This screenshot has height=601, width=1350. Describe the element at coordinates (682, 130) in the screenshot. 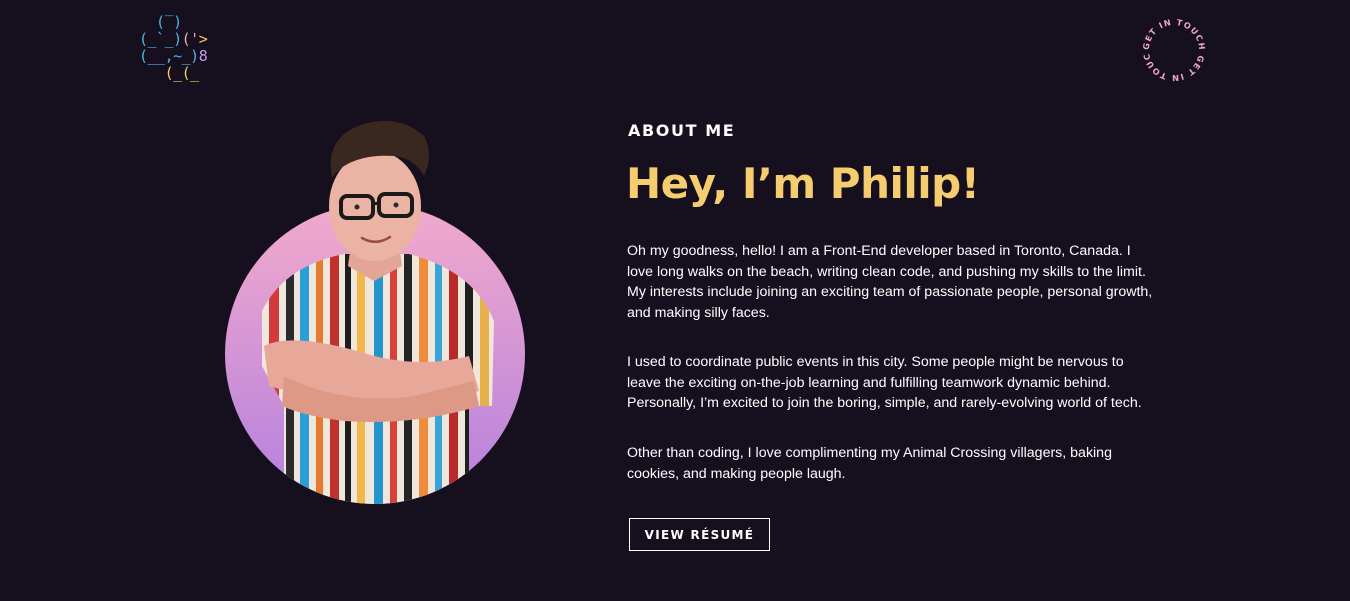

I see `section-eyebrow: ABOUT ME` at that location.